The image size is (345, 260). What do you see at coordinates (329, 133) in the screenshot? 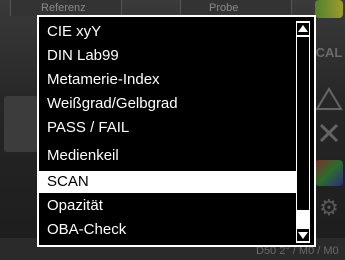
I see `cross-icon` at bounding box center [329, 133].